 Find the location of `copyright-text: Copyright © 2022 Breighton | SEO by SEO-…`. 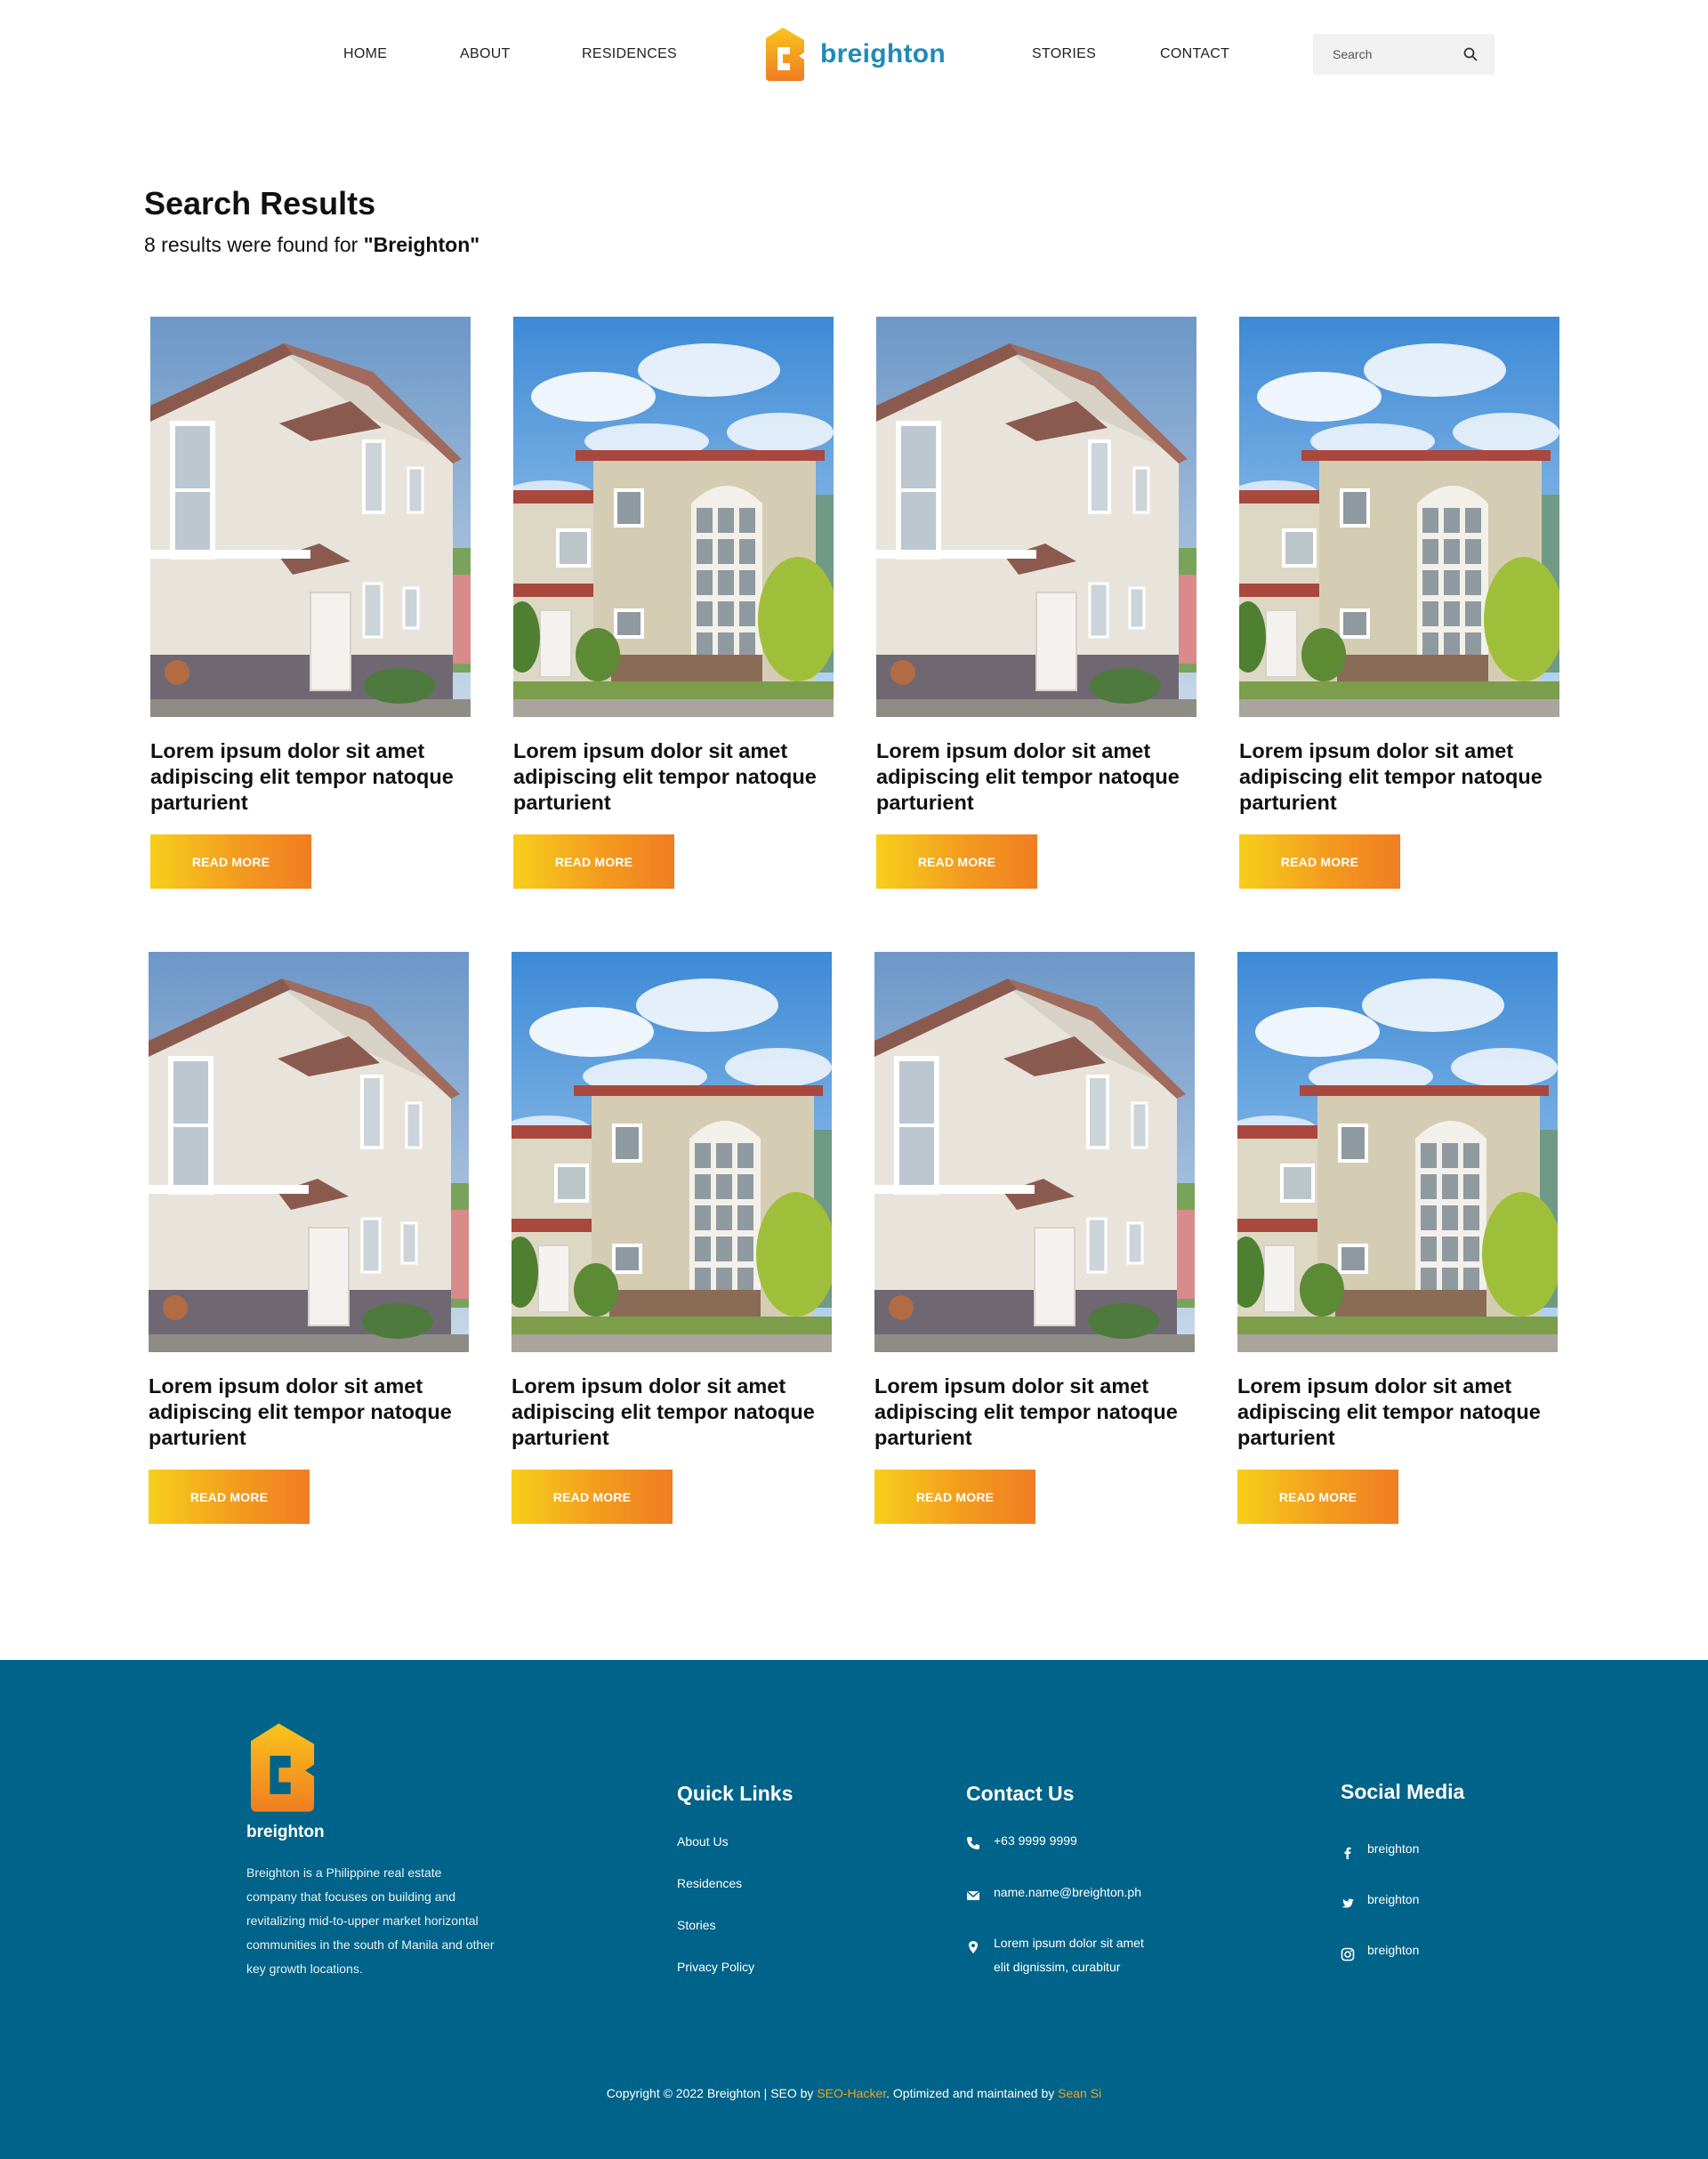

copyright-text: Copyright © 2022 Breighton | SEO by SEO-… is located at coordinates (854, 2093).